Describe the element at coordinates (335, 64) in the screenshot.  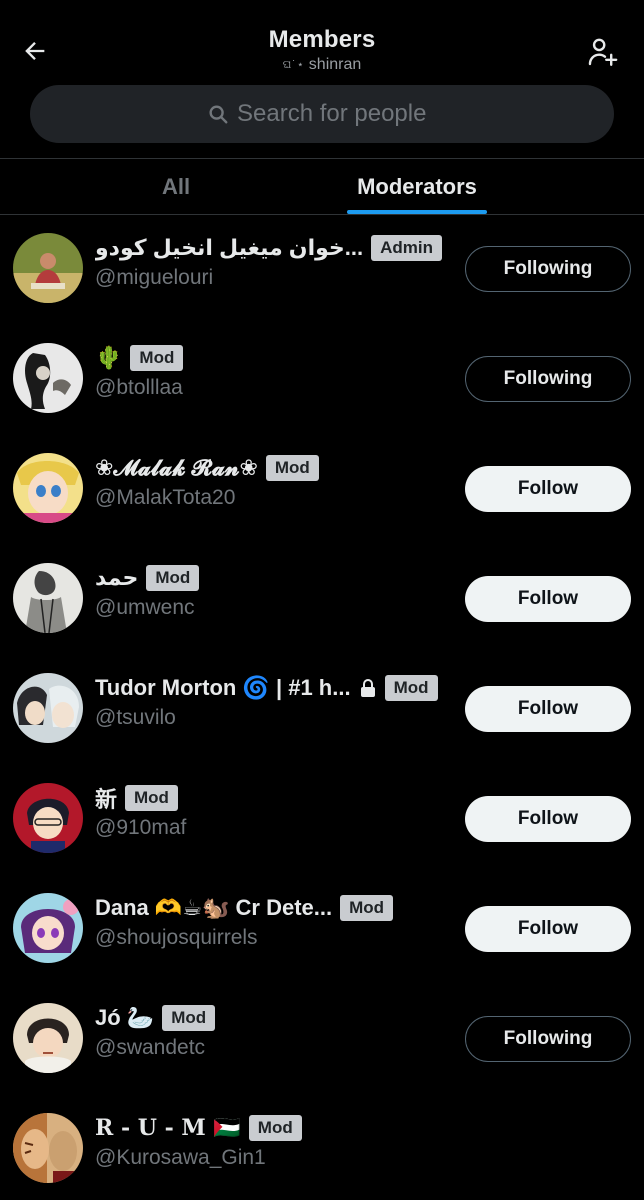
I see `community-name-text: shinran` at that location.